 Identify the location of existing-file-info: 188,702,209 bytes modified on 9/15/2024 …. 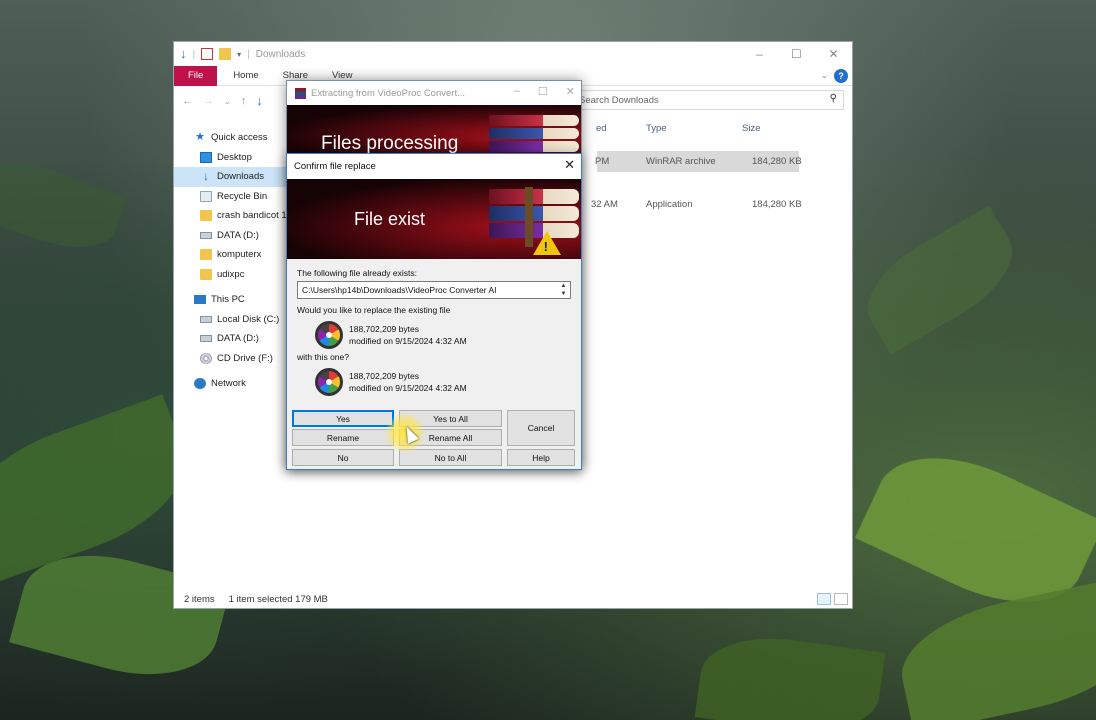
(434, 335).